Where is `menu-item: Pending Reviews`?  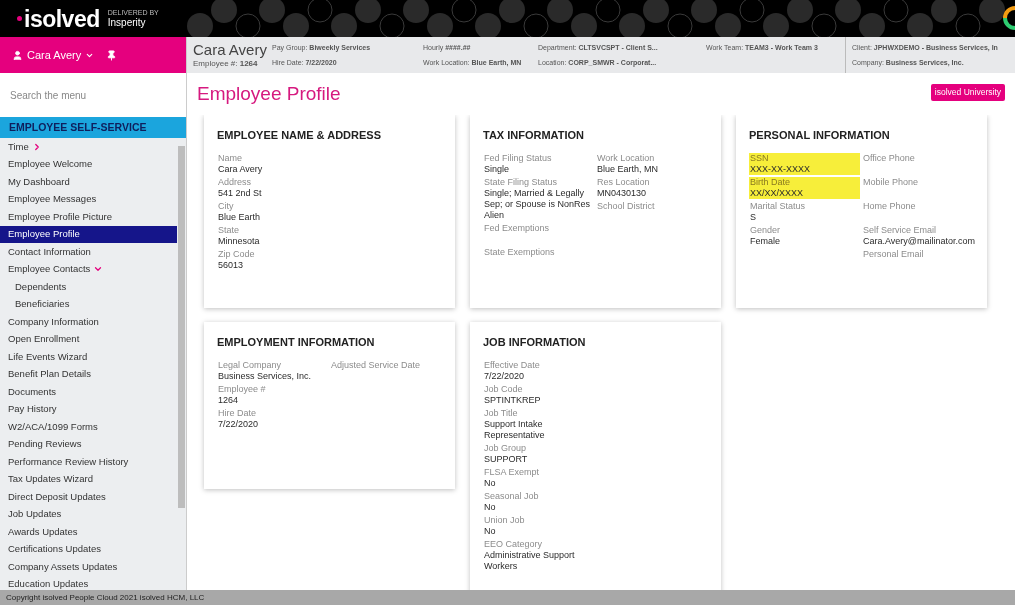 menu-item: Pending Reviews is located at coordinates (88, 444).